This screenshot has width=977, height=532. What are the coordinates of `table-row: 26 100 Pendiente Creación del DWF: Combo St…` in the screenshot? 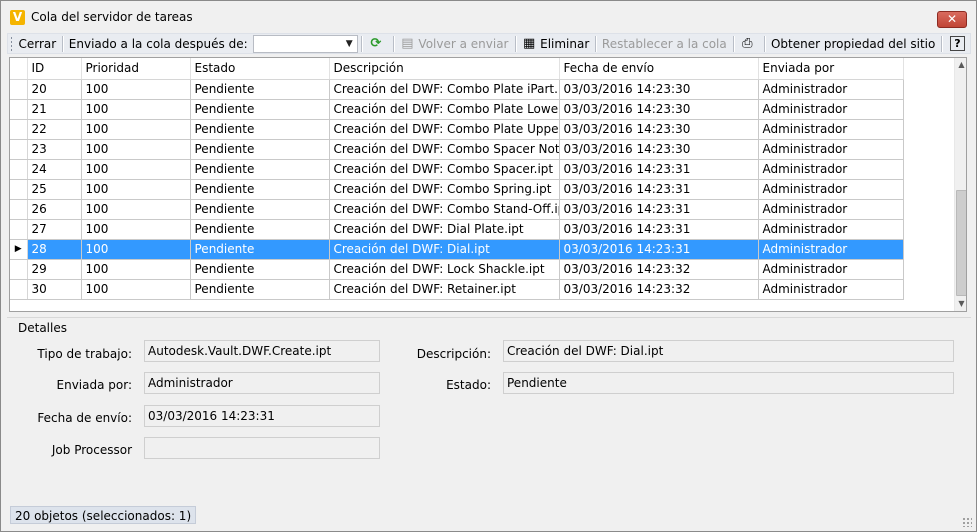 It's located at (457, 209).